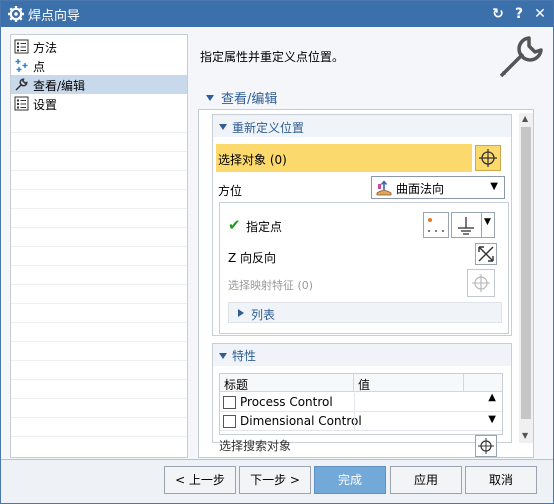 The height and width of the screenshot is (504, 554). Describe the element at coordinates (99, 84) in the screenshot. I see `nav-item-view-edit: 查看/编辑` at that location.